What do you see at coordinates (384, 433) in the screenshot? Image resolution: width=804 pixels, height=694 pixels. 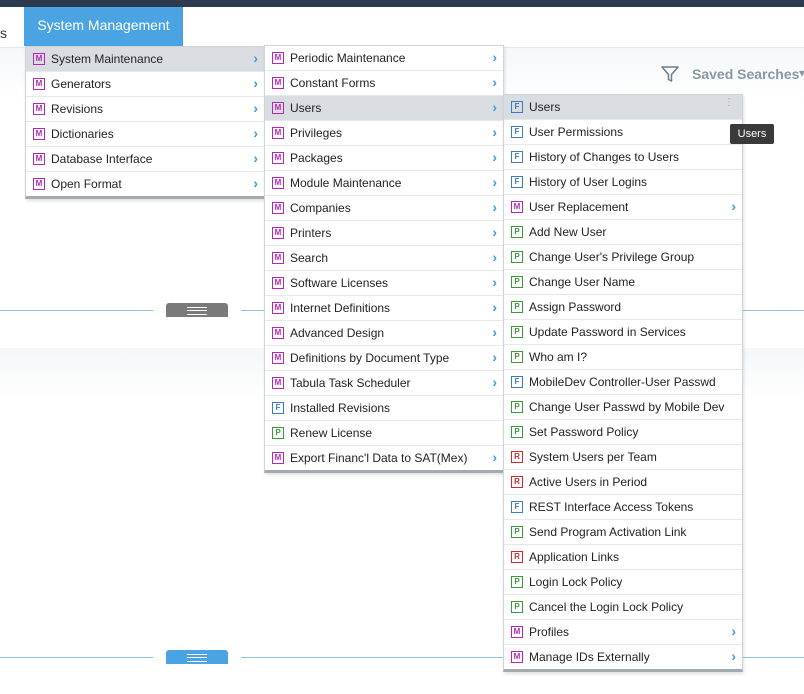 I see `menu-item-renew-license: P Renew License` at bounding box center [384, 433].